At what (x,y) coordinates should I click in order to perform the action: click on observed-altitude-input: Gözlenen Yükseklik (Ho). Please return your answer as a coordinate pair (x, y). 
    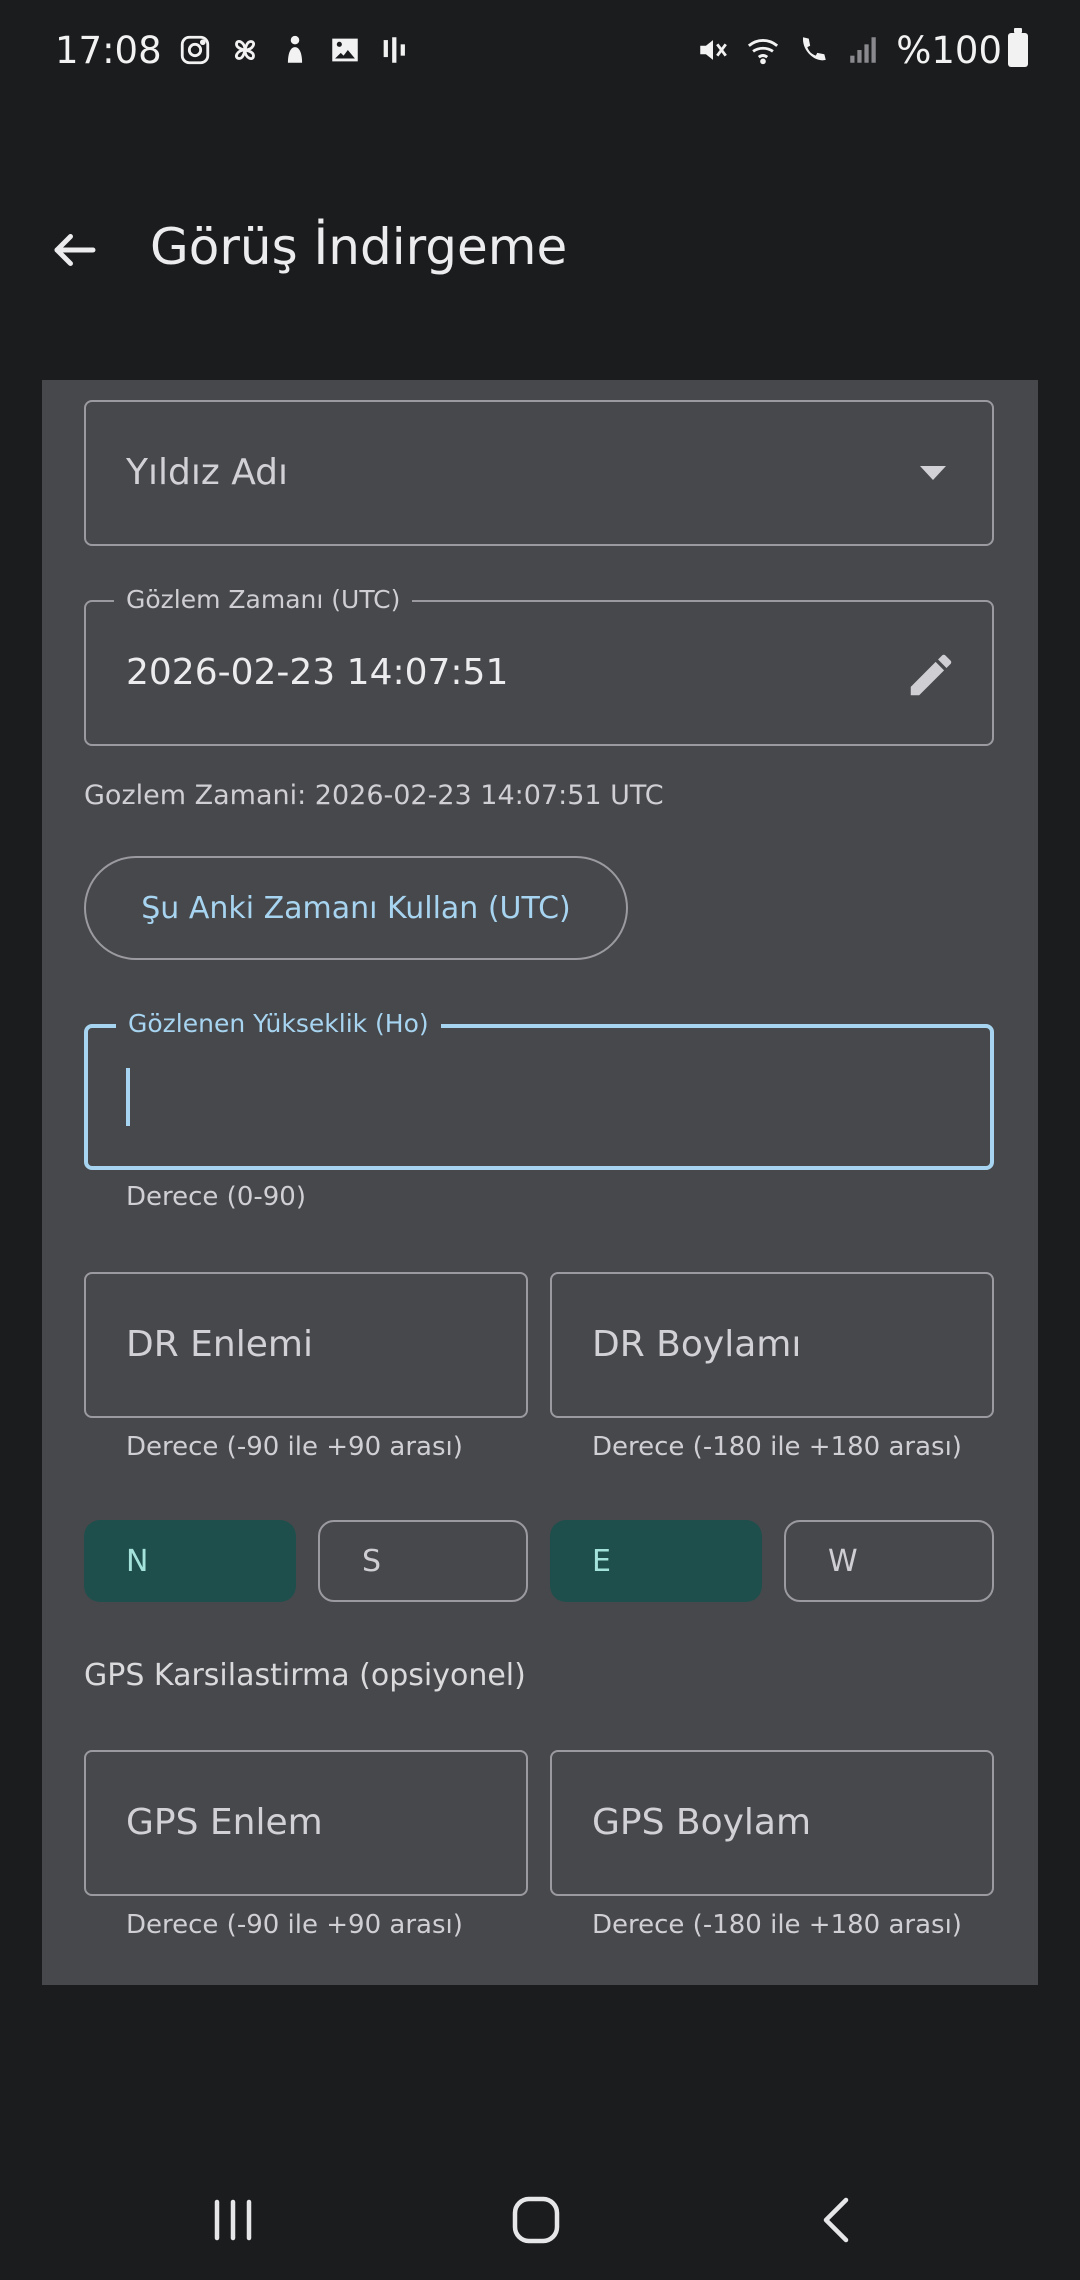
    Looking at the image, I should click on (539, 1090).